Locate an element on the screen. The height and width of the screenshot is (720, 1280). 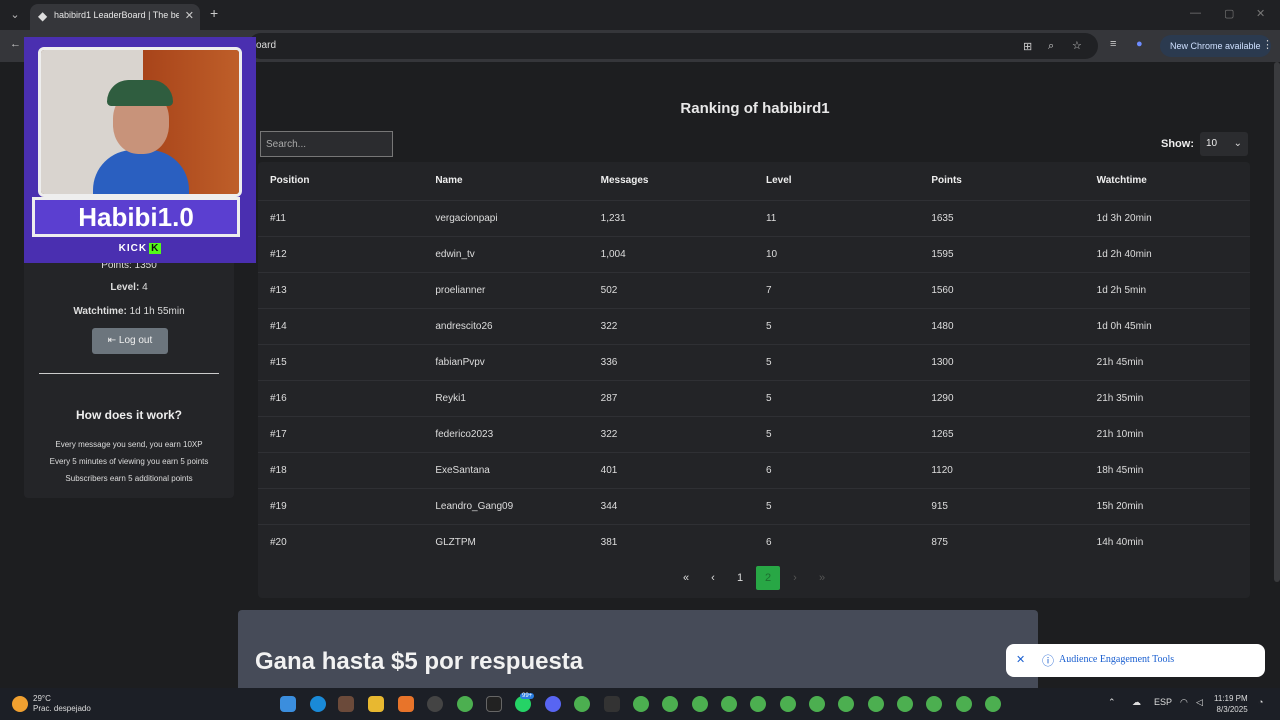
language-indicator: ESP is located at coordinates (1163, 702).